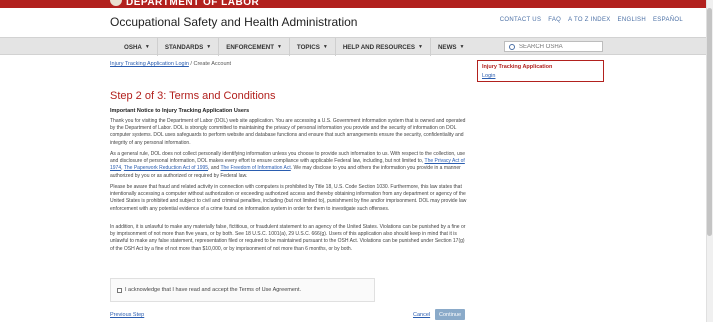  I want to click on nav-standards: STANDARDS ▼, so click(189, 47).